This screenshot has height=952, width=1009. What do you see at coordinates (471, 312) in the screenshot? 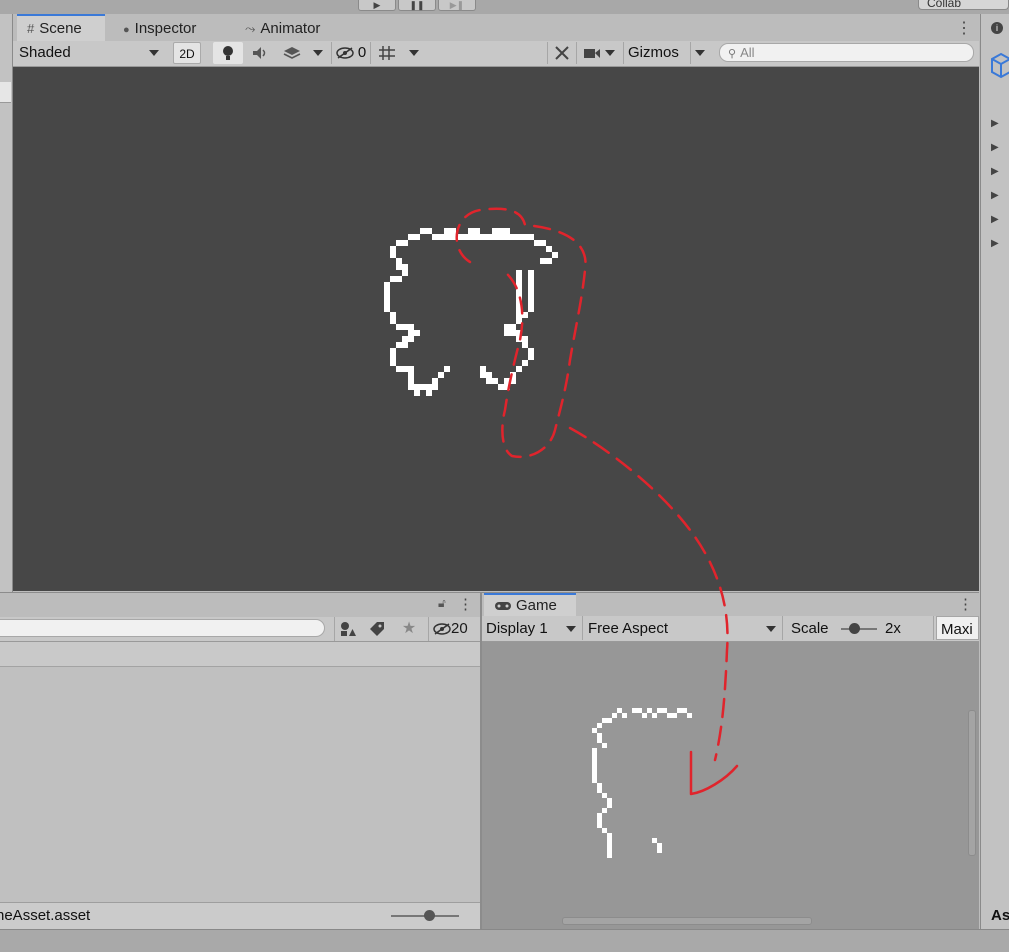
I see `sprite-outline` at bounding box center [471, 312].